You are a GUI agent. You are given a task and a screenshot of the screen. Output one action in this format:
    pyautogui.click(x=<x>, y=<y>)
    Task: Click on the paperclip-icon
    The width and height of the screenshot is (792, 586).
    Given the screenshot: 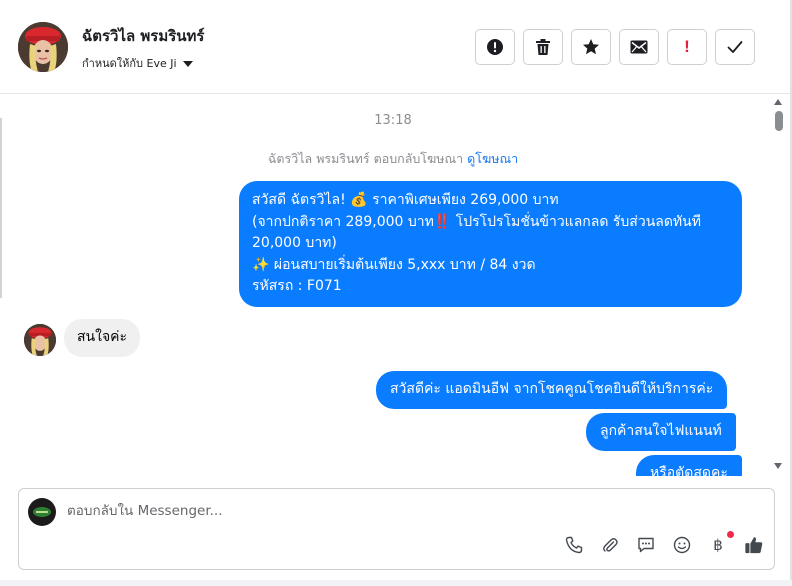 What is the action you would take?
    pyautogui.click(x=610, y=545)
    